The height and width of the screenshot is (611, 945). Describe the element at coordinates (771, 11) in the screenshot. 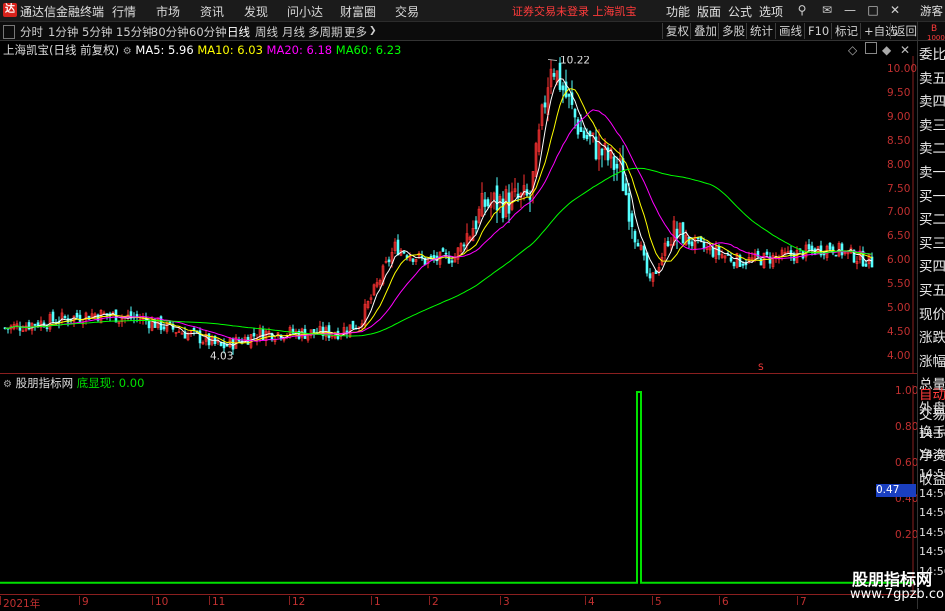

I see `menu-xuanxiang: 选项` at that location.